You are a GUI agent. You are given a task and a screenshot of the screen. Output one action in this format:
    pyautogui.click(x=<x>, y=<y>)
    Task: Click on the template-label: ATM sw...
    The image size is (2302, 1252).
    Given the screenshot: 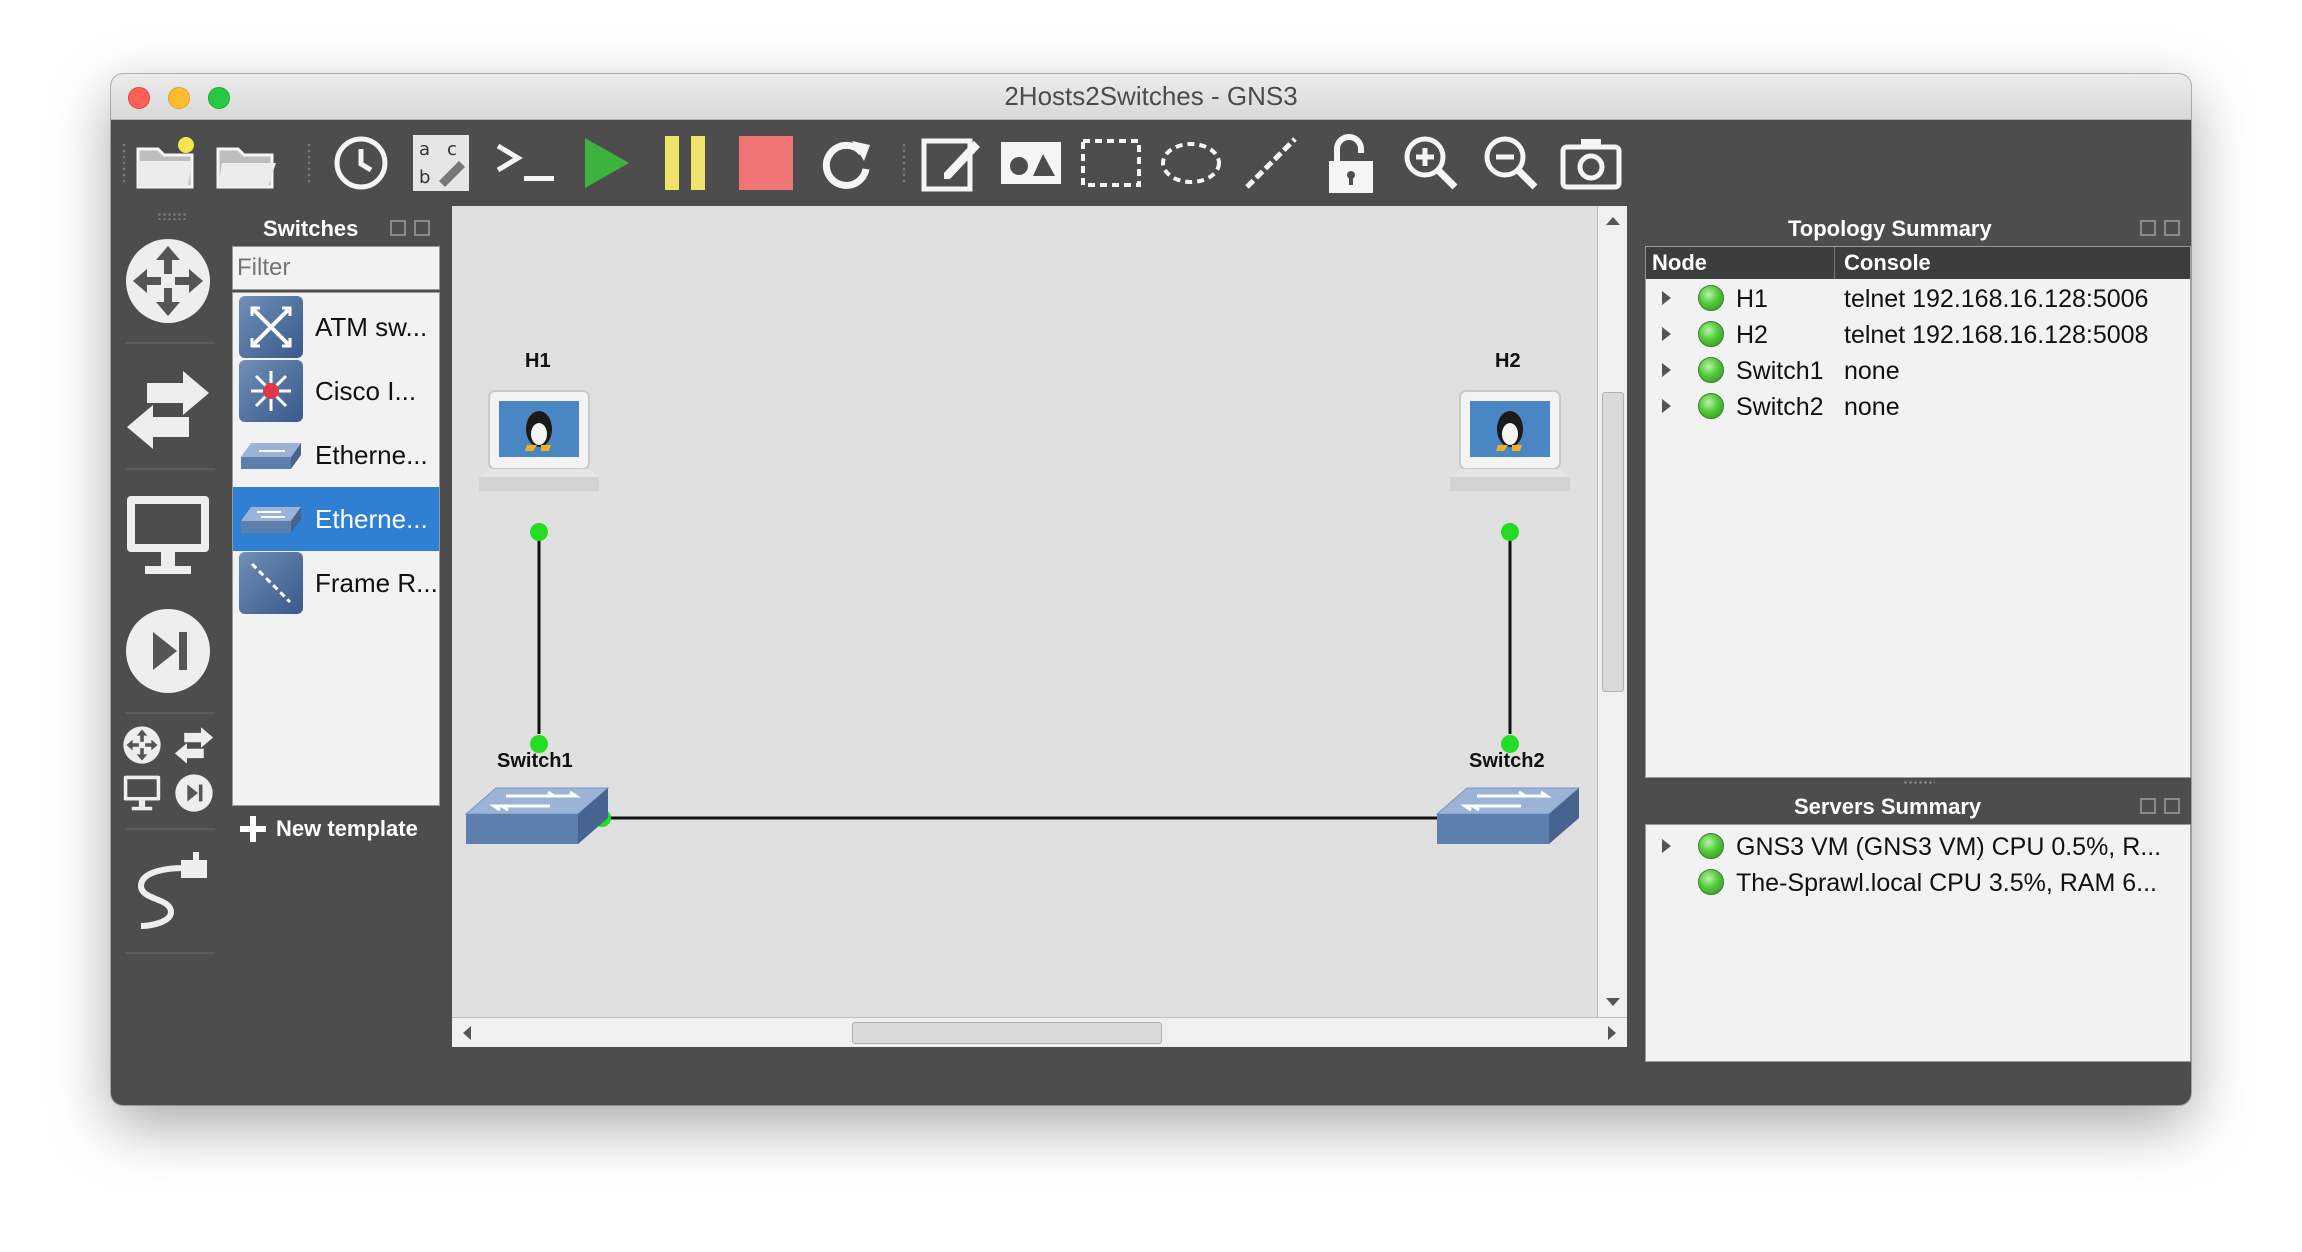 What is the action you would take?
    pyautogui.click(x=371, y=326)
    